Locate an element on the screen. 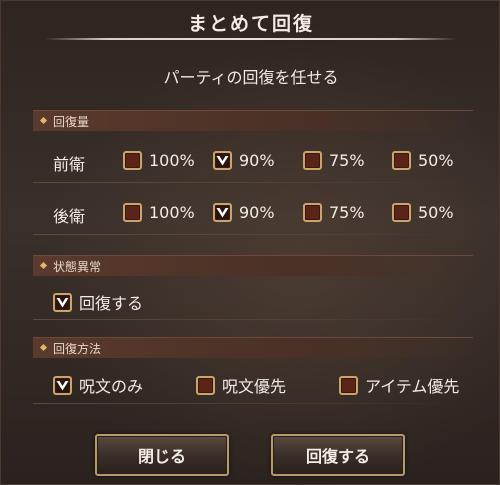 Image resolution: width=500 pixels, height=485 pixels. option-back-100: 100% is located at coordinates (159, 212).